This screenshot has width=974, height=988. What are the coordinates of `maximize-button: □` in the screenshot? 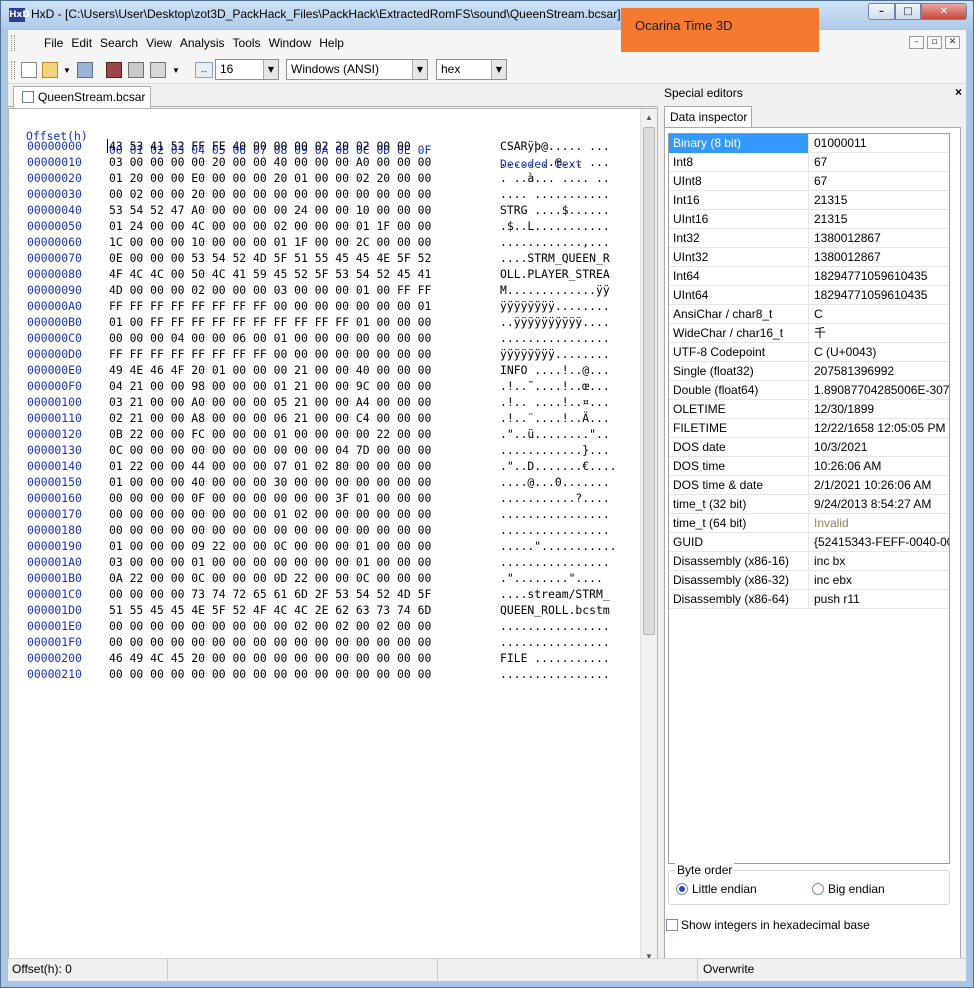 It's located at (908, 11).